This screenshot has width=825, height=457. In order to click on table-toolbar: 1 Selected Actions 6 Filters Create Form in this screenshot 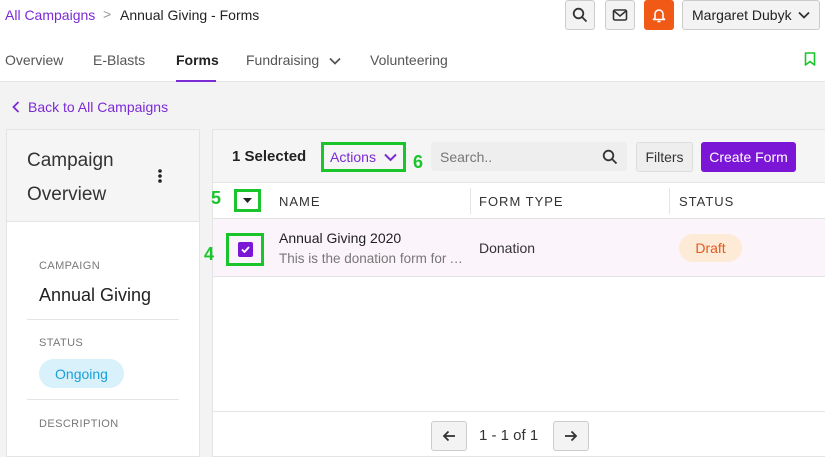, I will do `click(519, 156)`.